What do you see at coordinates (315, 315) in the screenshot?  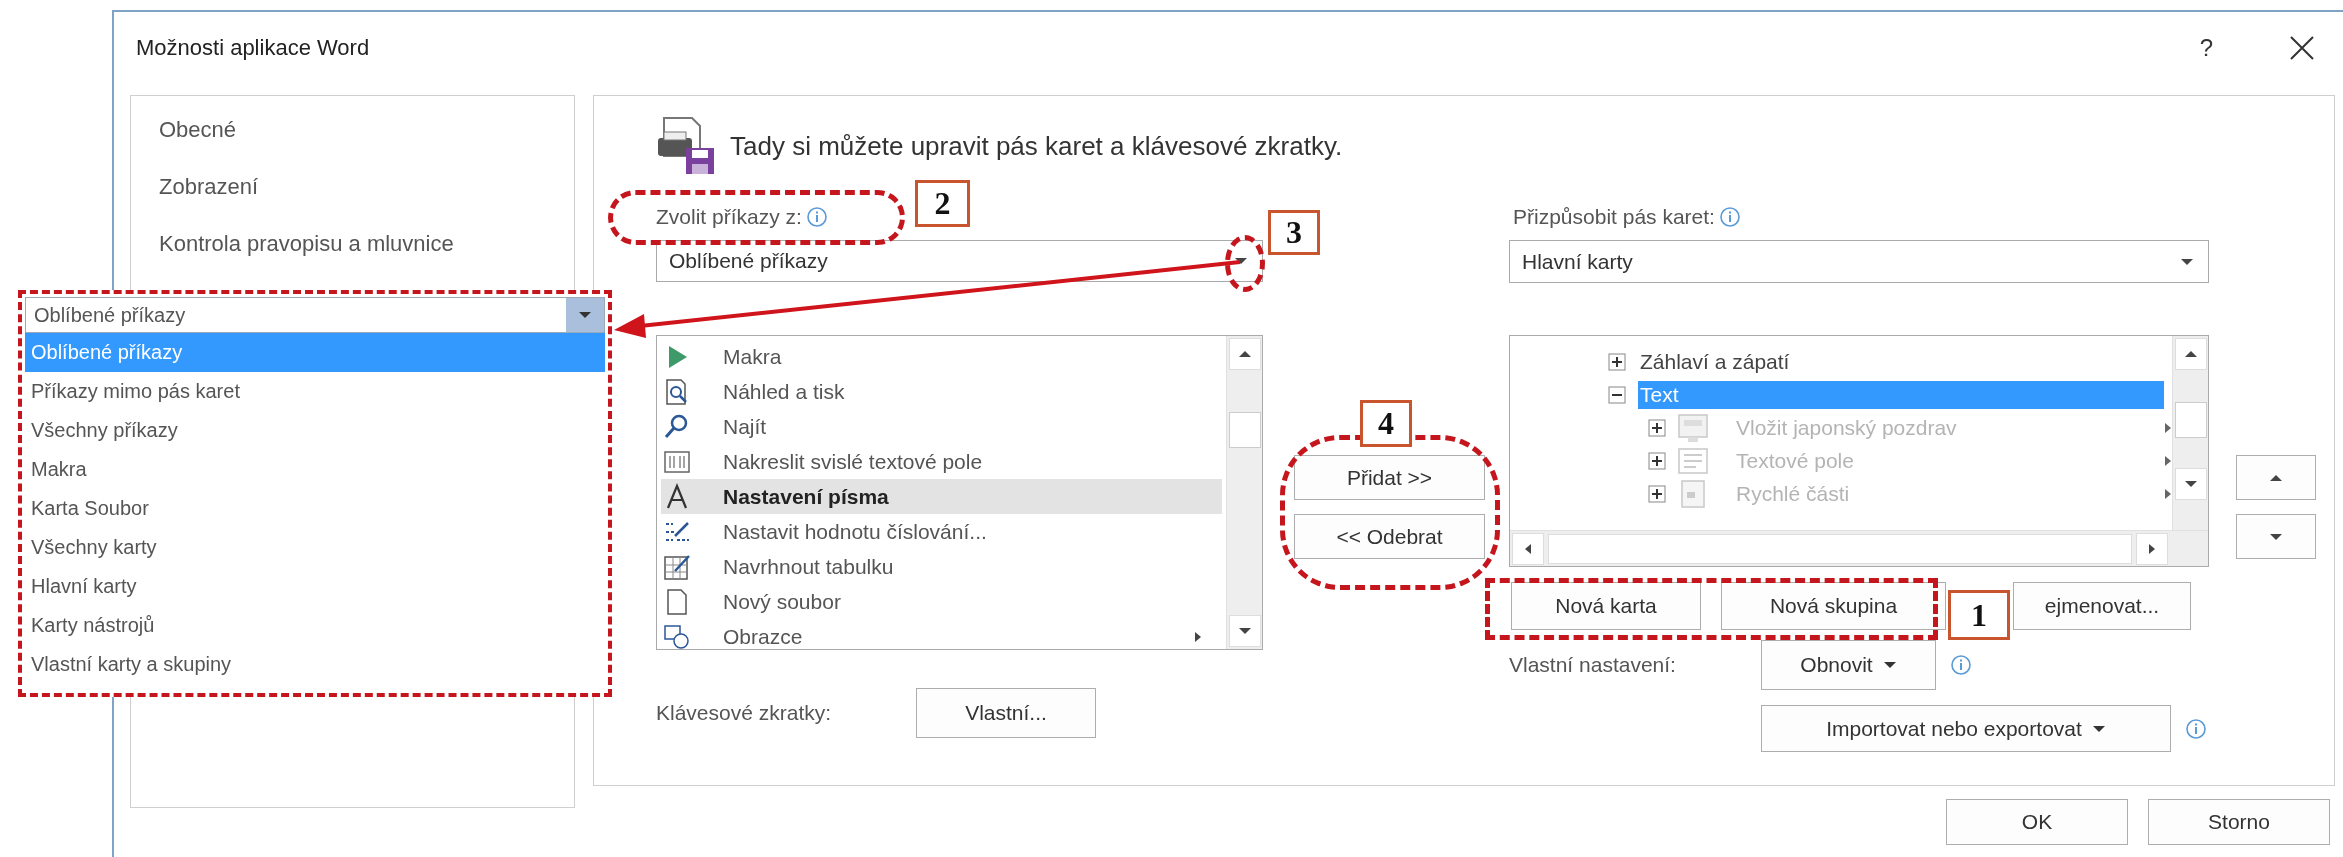 I see `dropdown-field: Oblíbené příkazy` at bounding box center [315, 315].